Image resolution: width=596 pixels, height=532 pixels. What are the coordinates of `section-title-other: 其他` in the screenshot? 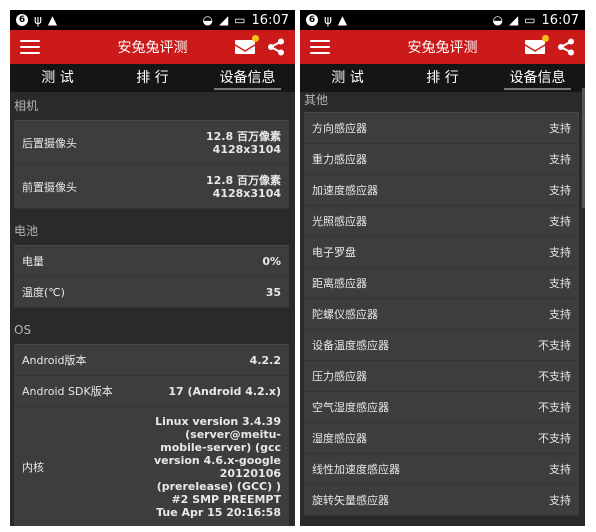 It's located at (316, 100).